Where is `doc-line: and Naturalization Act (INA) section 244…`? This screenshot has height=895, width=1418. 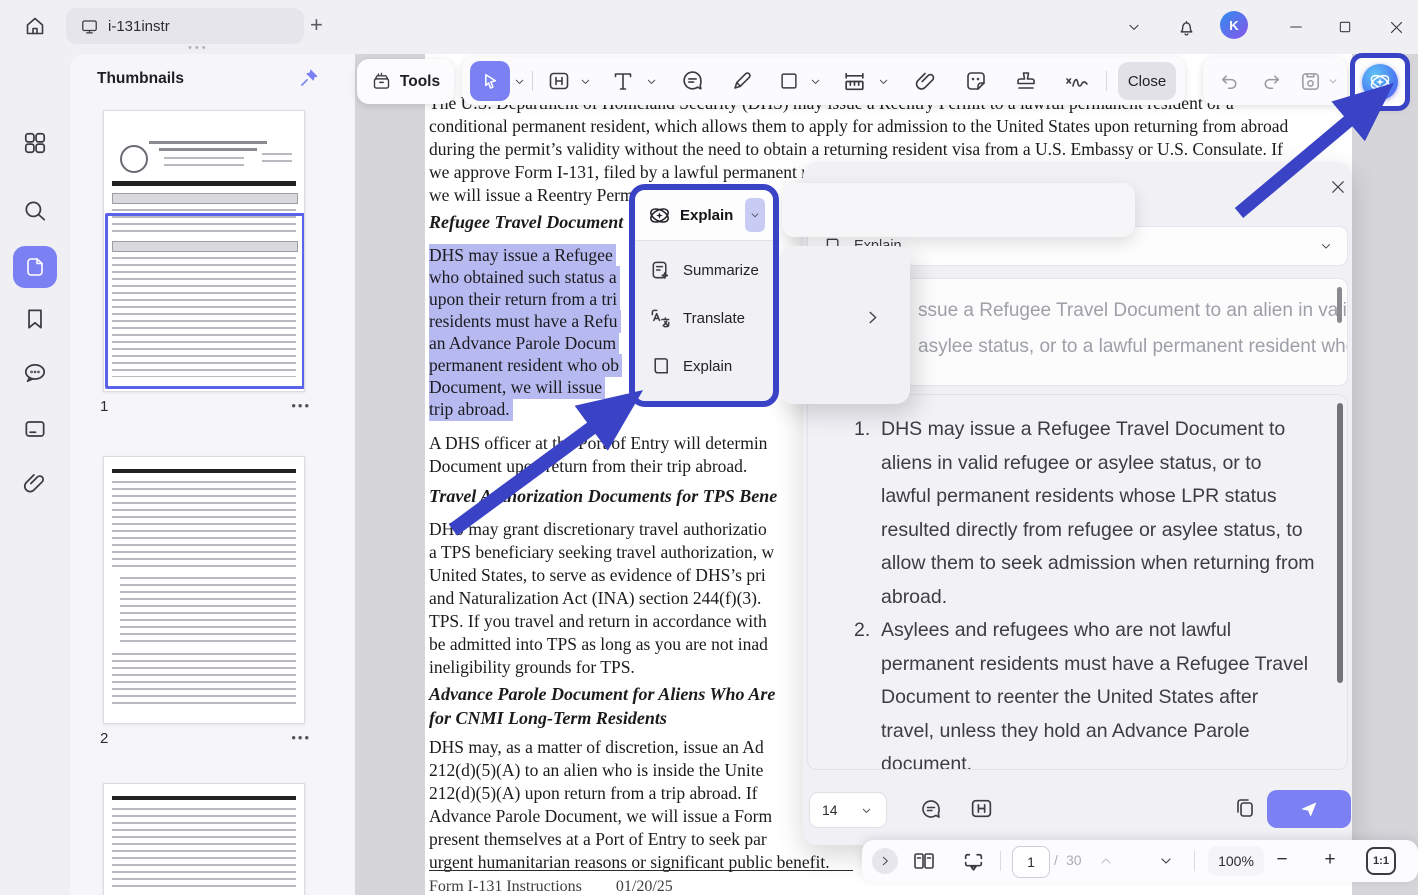 doc-line: and Naturalization Act (INA) section 244… is located at coordinates (595, 598).